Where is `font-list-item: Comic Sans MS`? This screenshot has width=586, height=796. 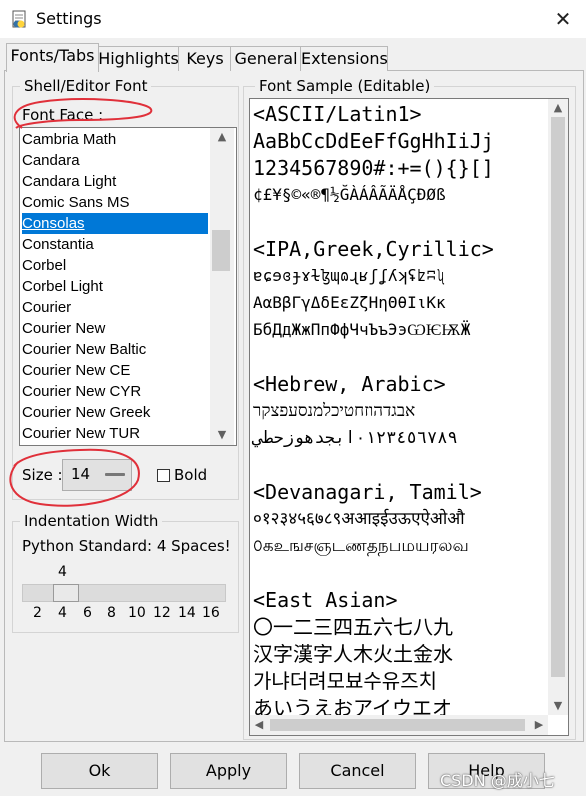
font-list-item: Comic Sans MS is located at coordinates (115, 202).